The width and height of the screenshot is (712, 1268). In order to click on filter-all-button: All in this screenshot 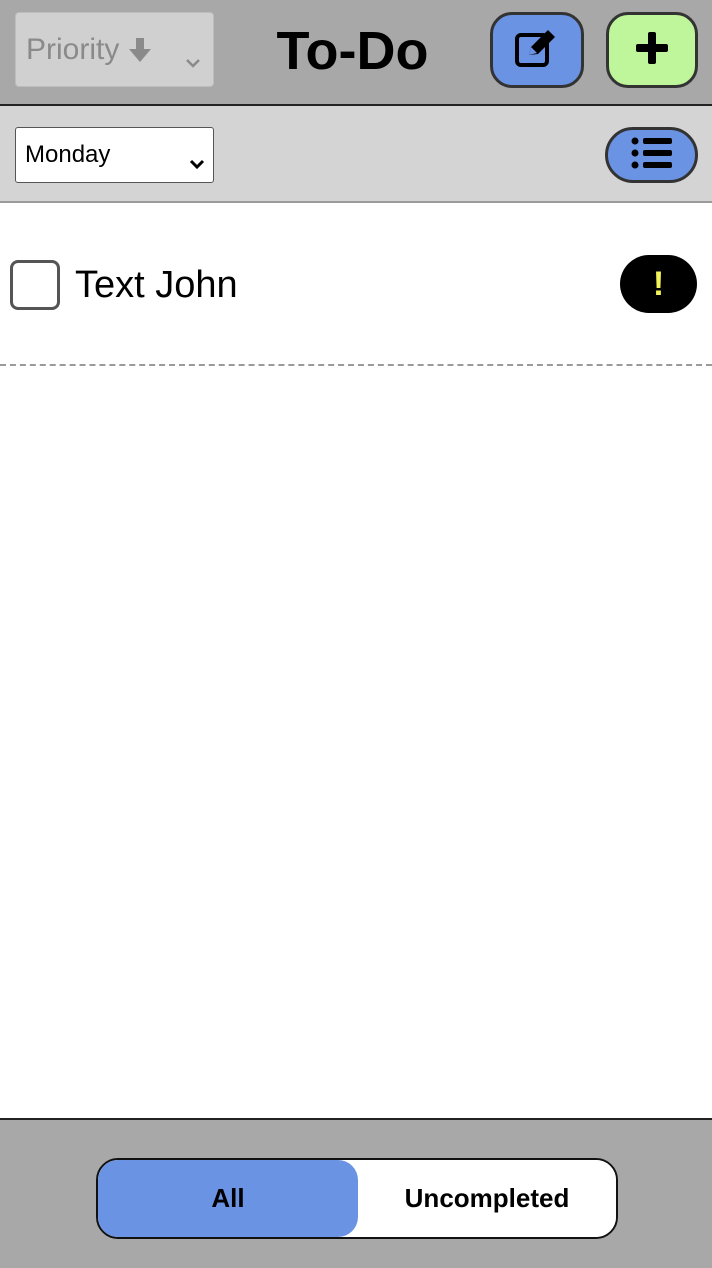, I will do `click(228, 1198)`.